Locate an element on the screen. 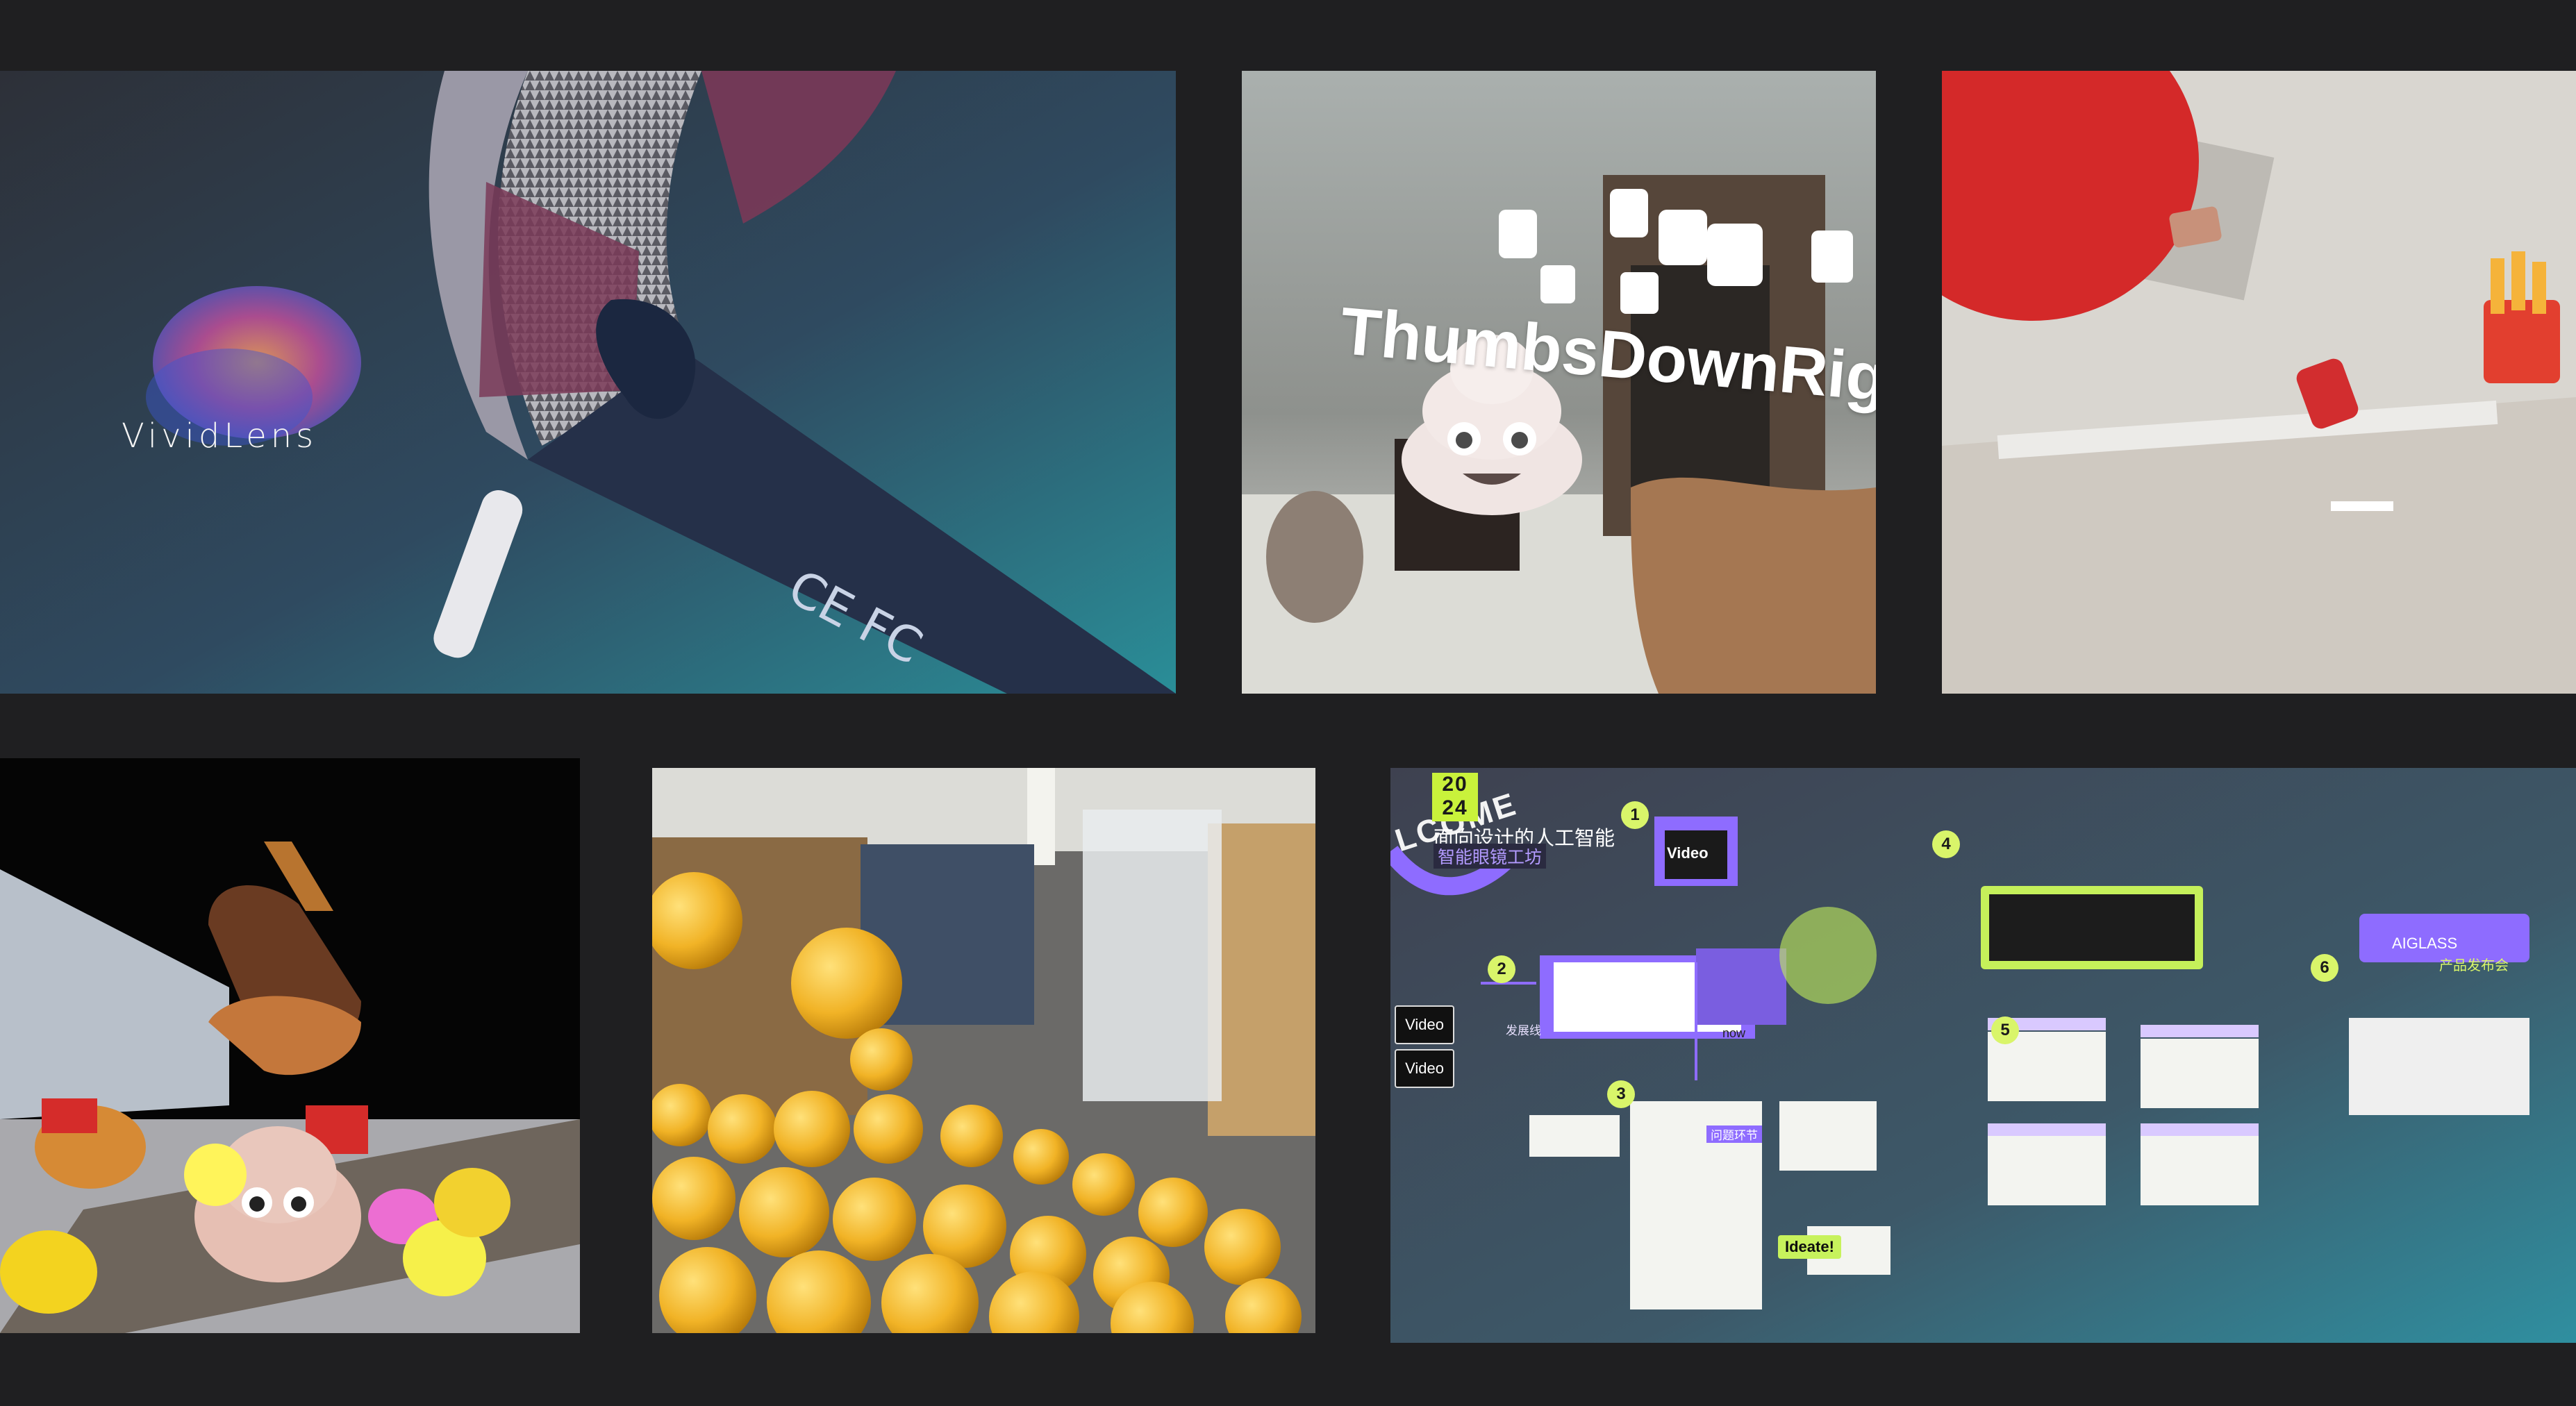  step-marker-5: 5 is located at coordinates (2005, 1030).